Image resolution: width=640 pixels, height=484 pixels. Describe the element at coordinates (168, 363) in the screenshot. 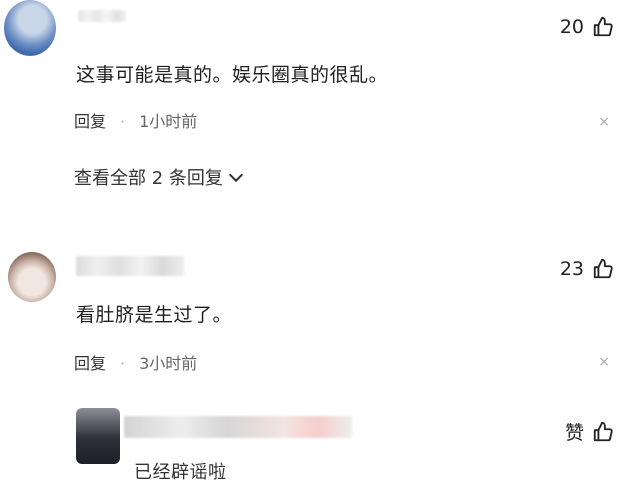

I see `timestamp: 3小时前` at that location.